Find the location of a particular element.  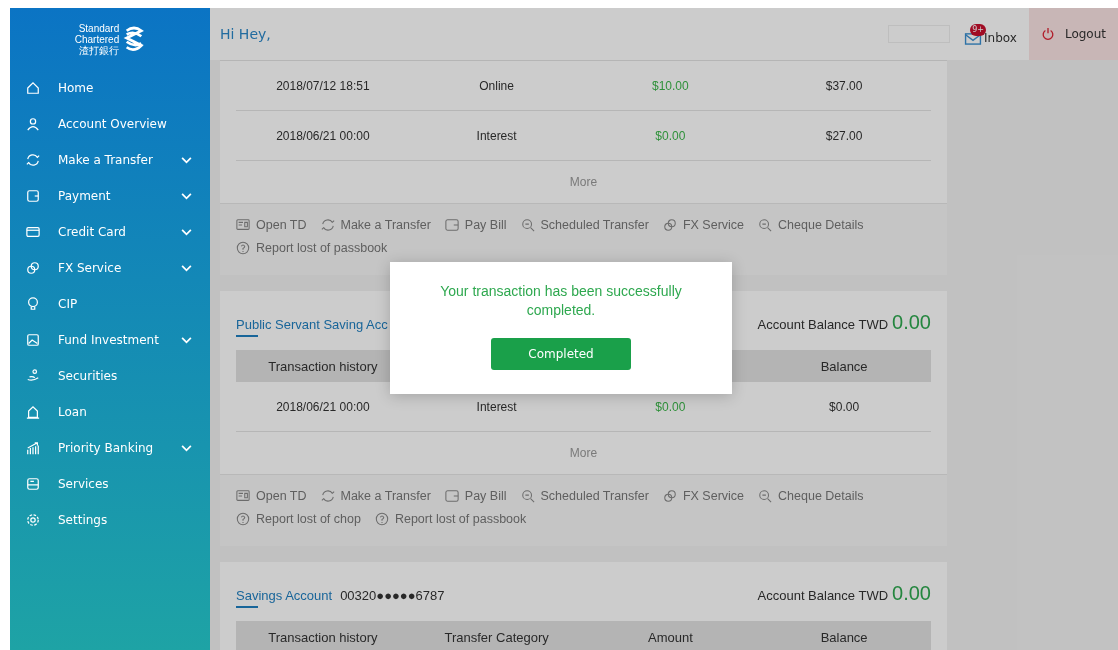

logo-text: Standard is located at coordinates (99, 28).